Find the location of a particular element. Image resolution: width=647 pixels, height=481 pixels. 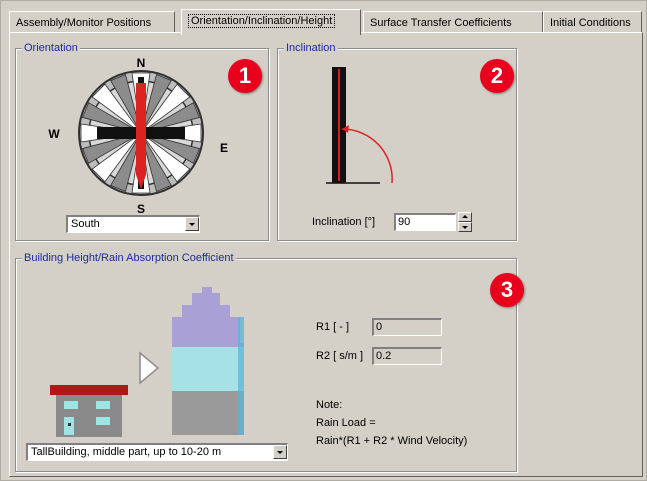

tab-label: Initial Conditions is located at coordinates (590, 23).